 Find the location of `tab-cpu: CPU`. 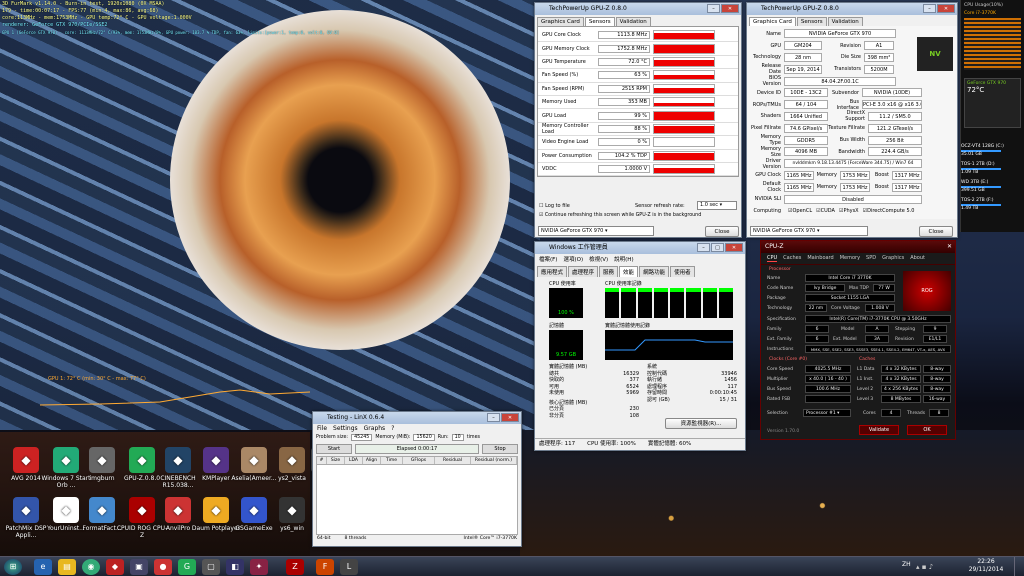

tab-cpu: CPU is located at coordinates (772, 258).